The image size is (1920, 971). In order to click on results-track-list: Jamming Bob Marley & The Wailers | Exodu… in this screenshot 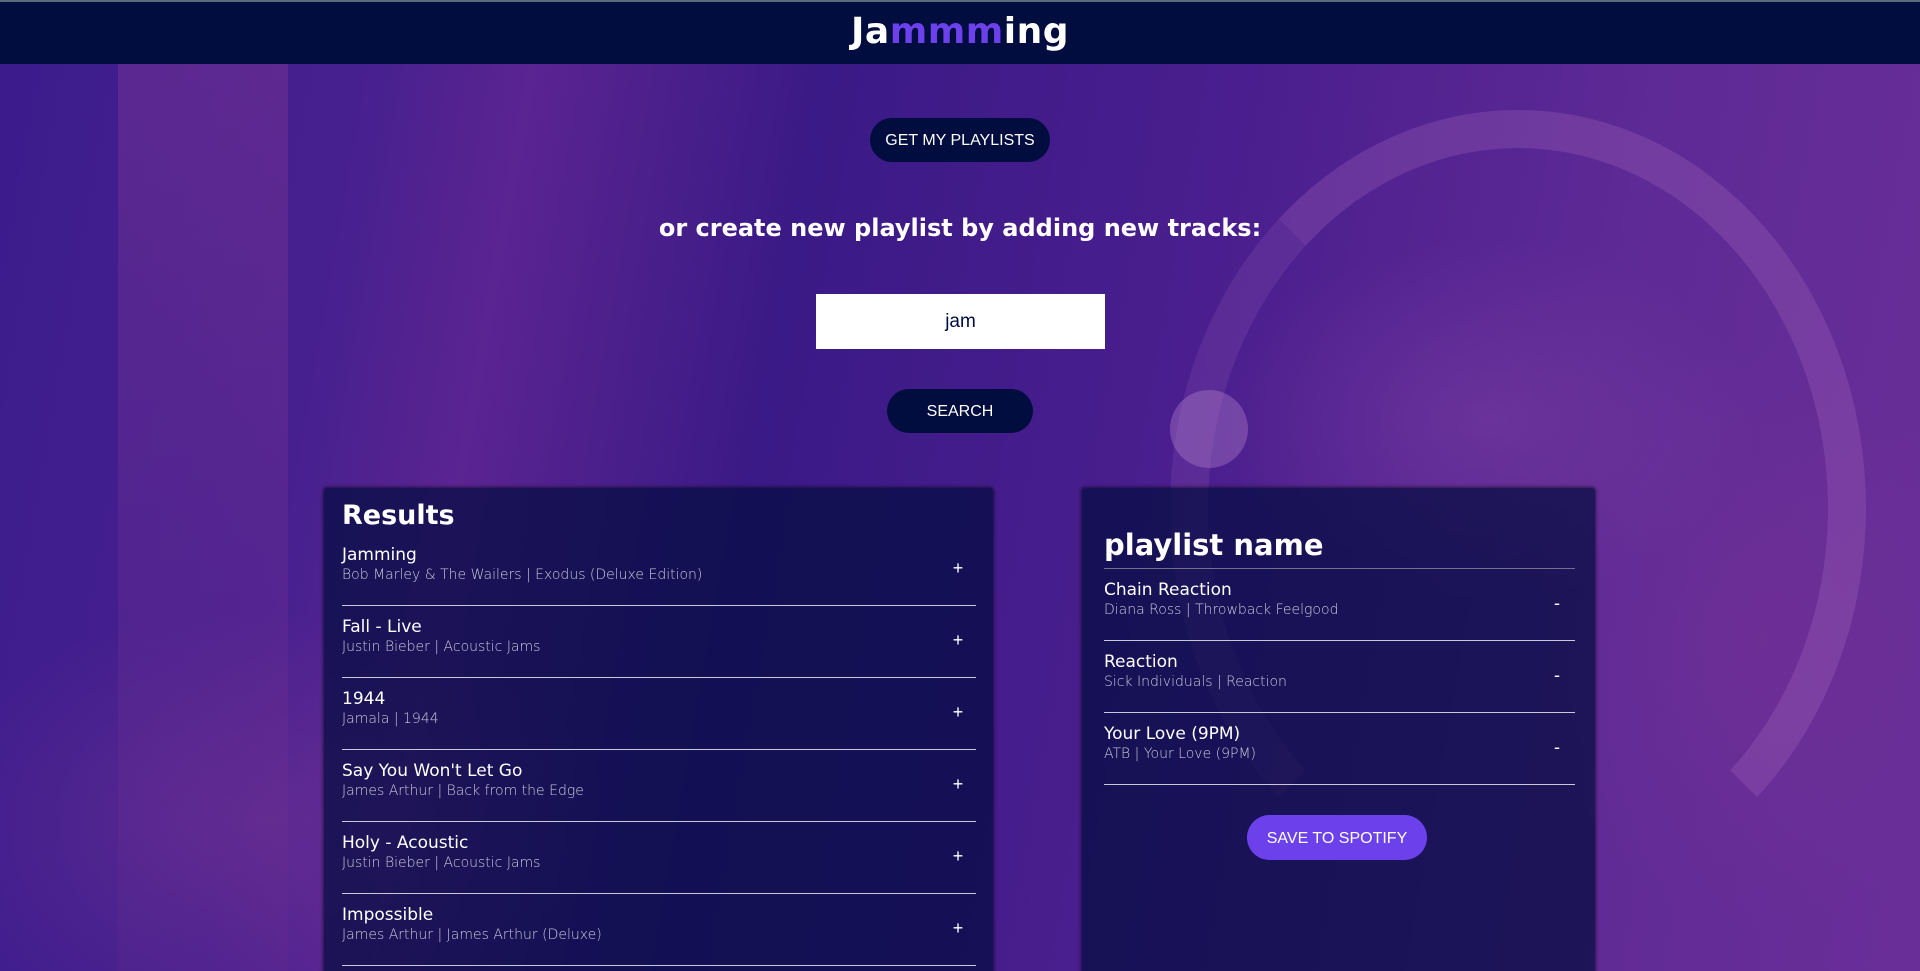, I will do `click(659, 750)`.